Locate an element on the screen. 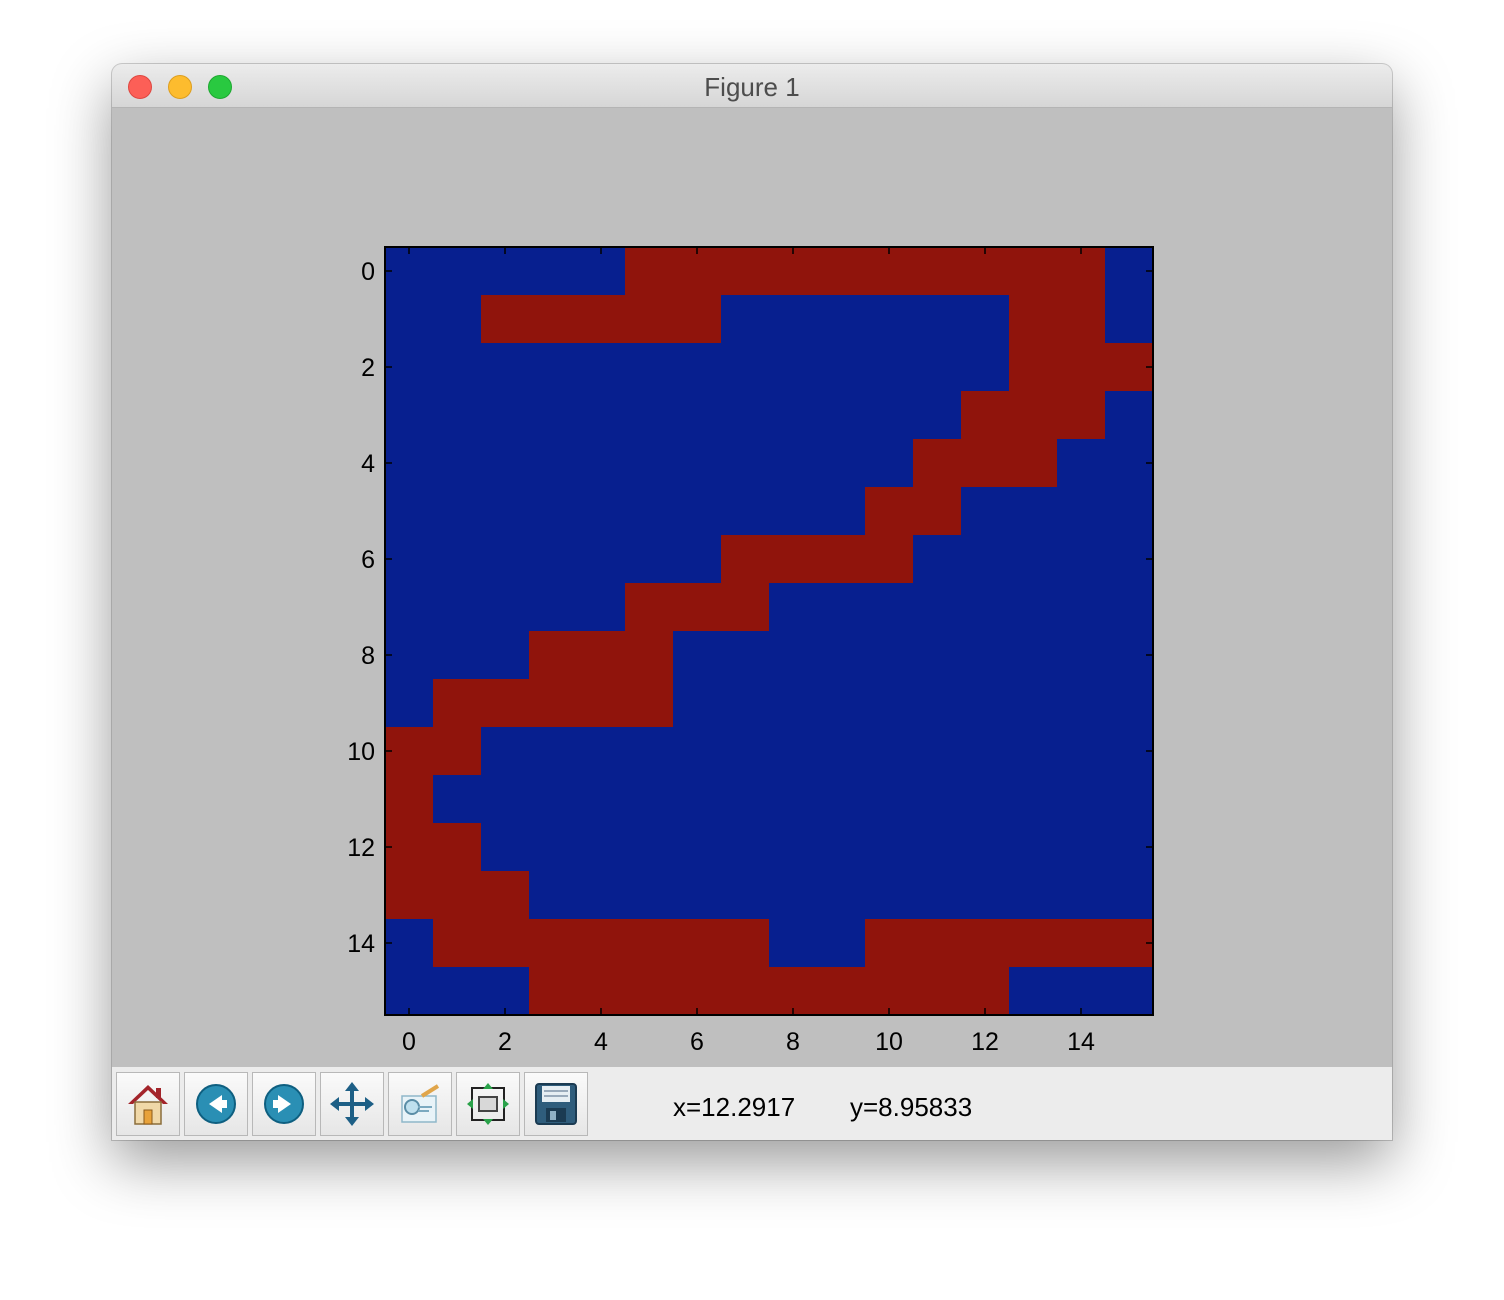 The width and height of the screenshot is (1504, 1300). move-arrows-icon is located at coordinates (352, 1104).